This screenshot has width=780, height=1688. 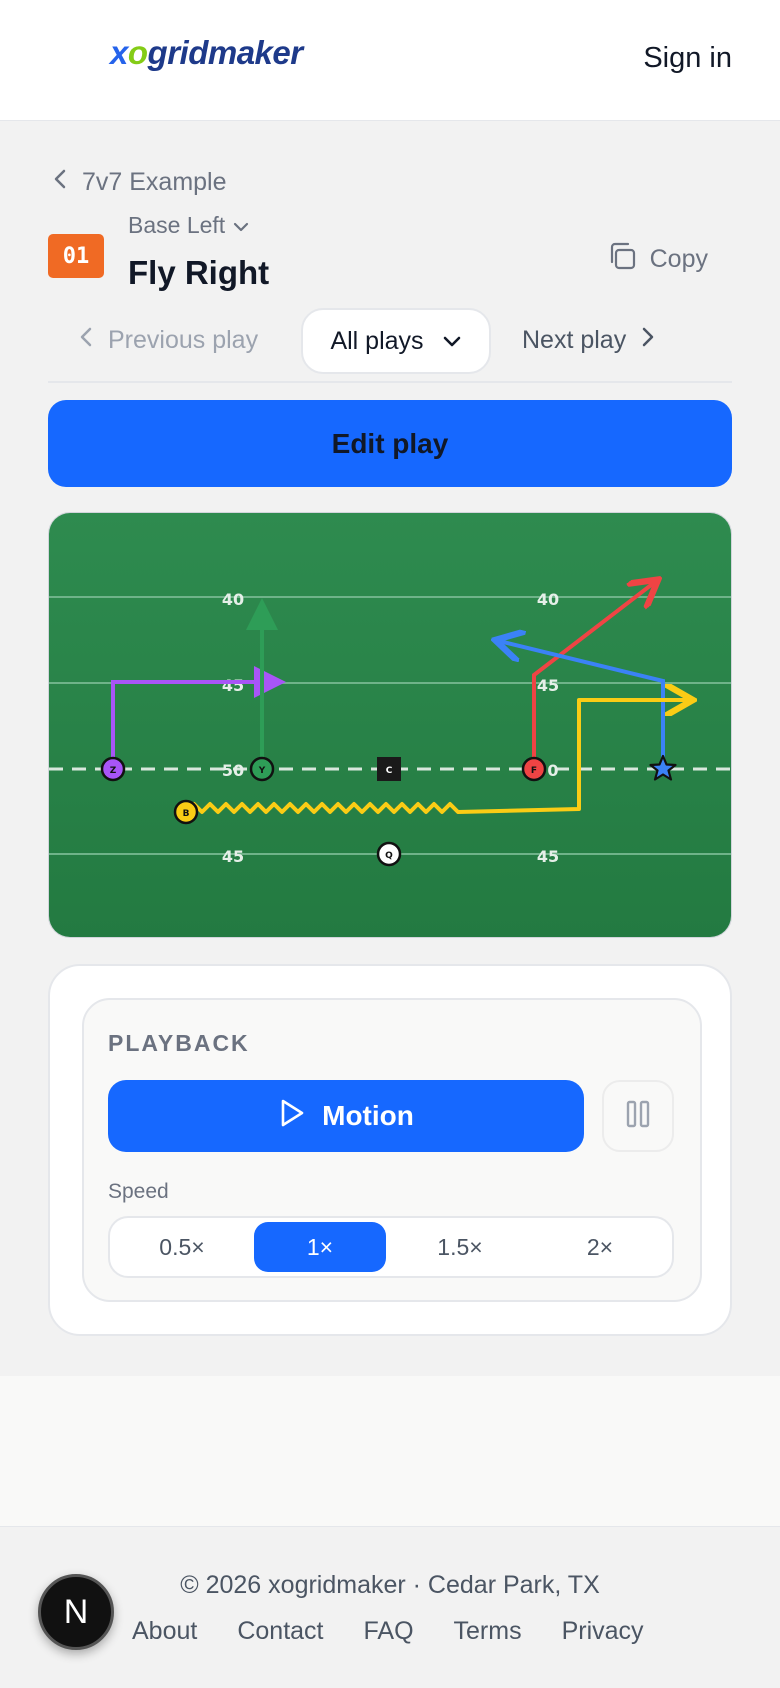 I want to click on site-header: xogridmaker Sign in, so click(x=390, y=60).